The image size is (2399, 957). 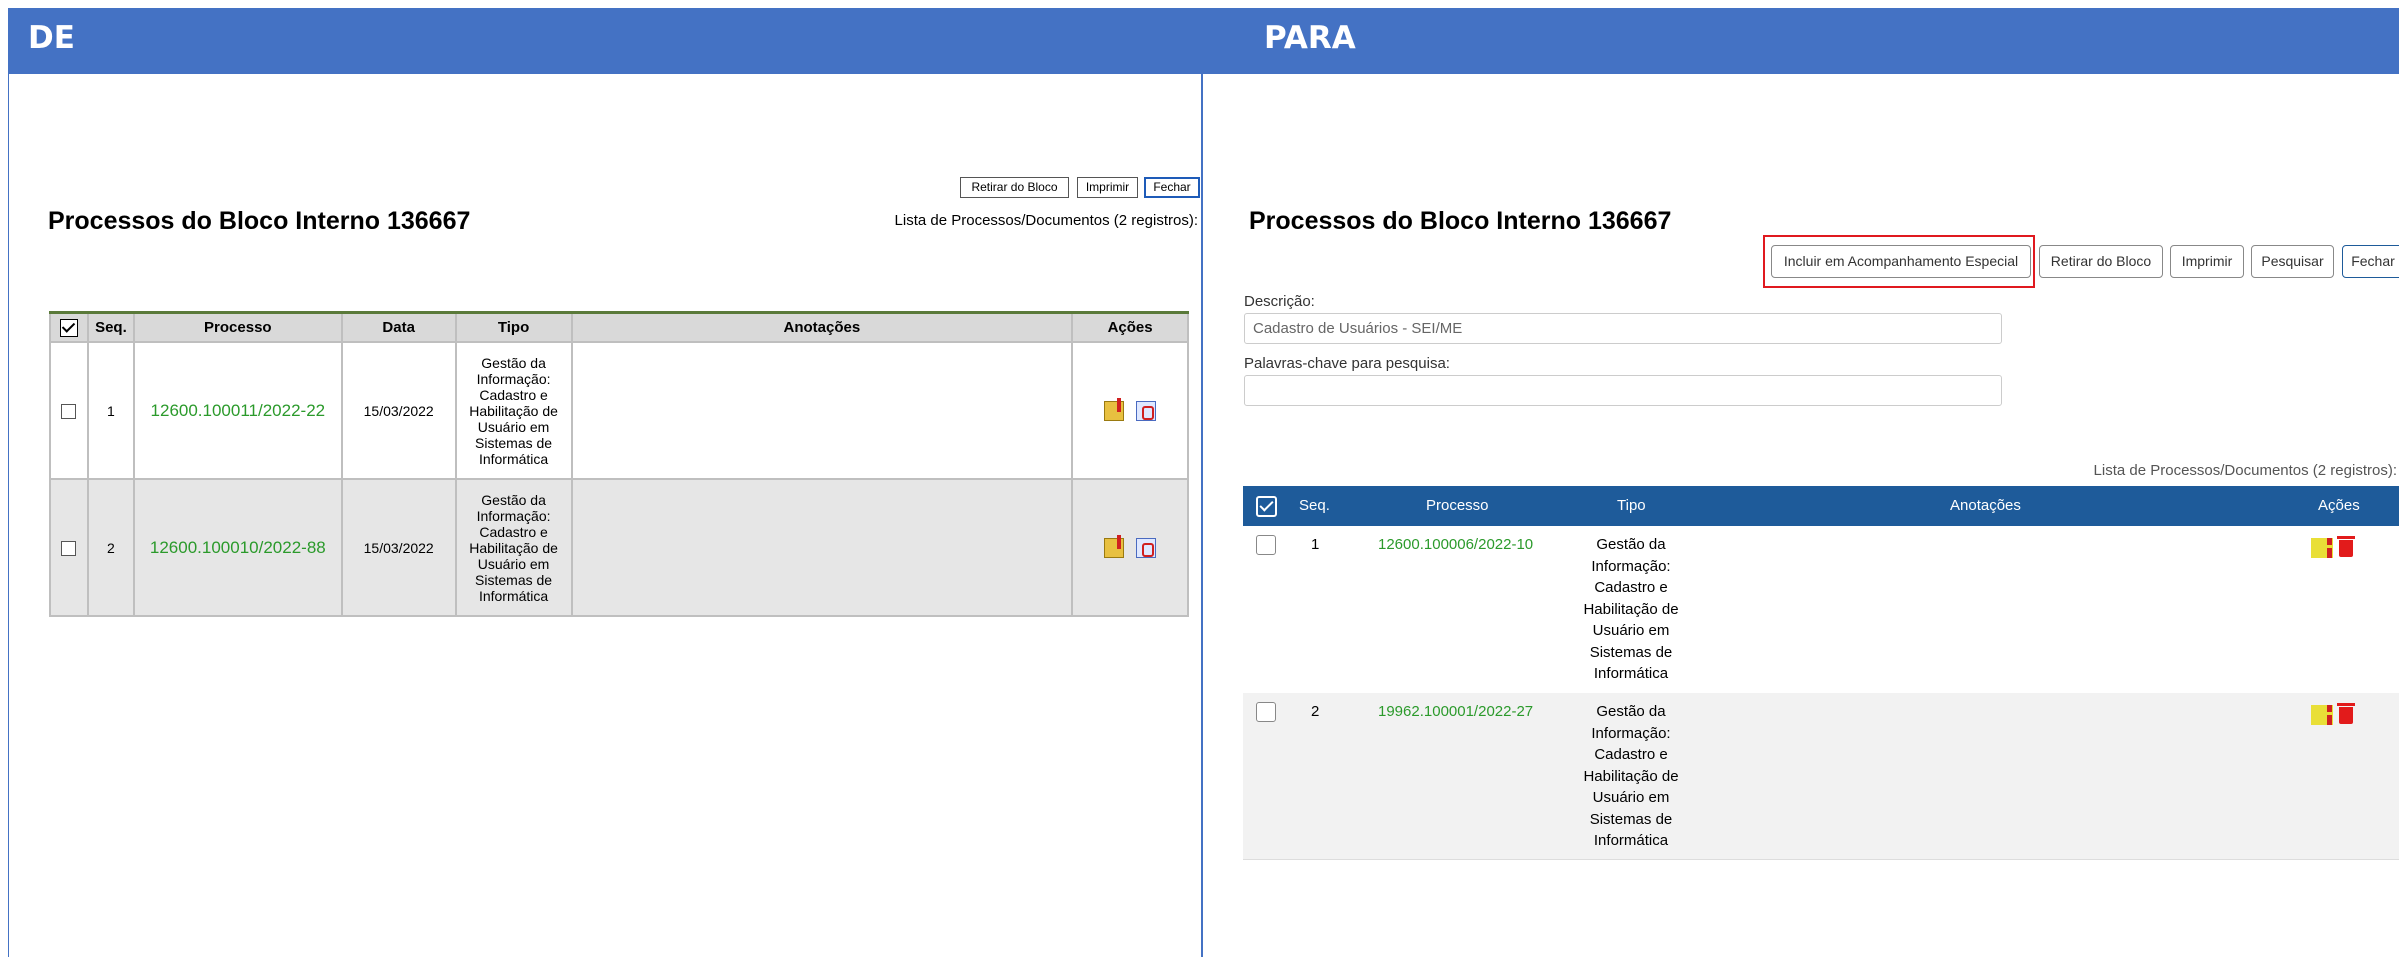 What do you see at coordinates (1455, 544) in the screenshot?
I see `process-link: 12600.100006/2022-10` at bounding box center [1455, 544].